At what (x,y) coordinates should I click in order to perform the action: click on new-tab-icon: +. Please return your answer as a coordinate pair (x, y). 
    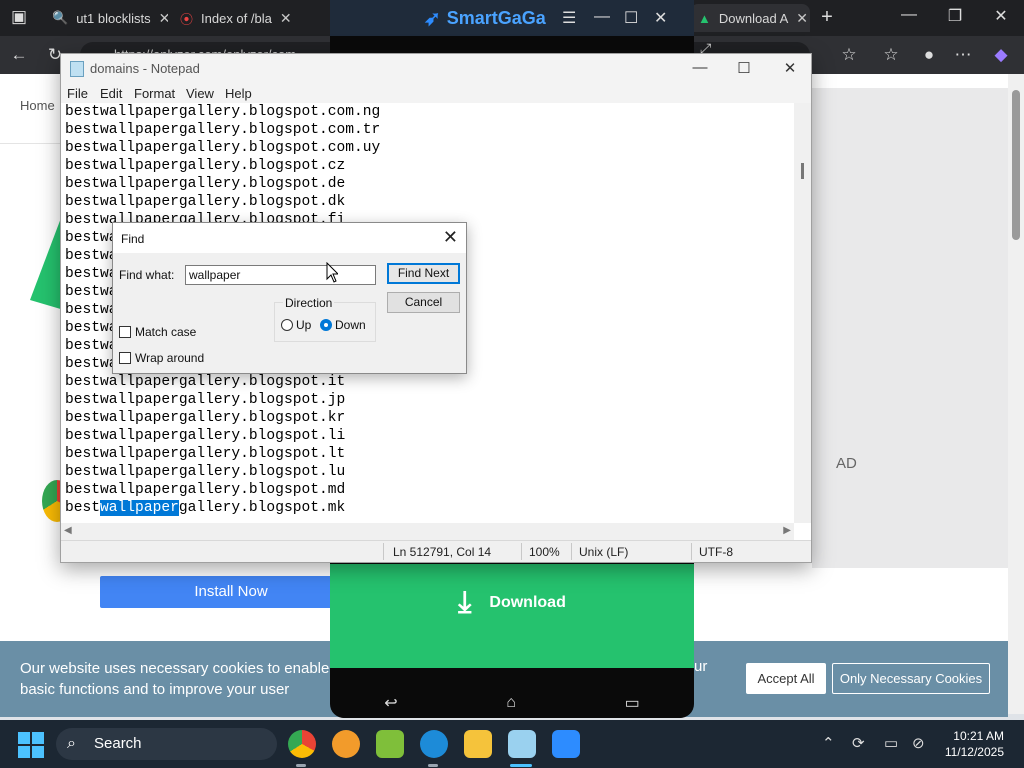
    Looking at the image, I should click on (827, 17).